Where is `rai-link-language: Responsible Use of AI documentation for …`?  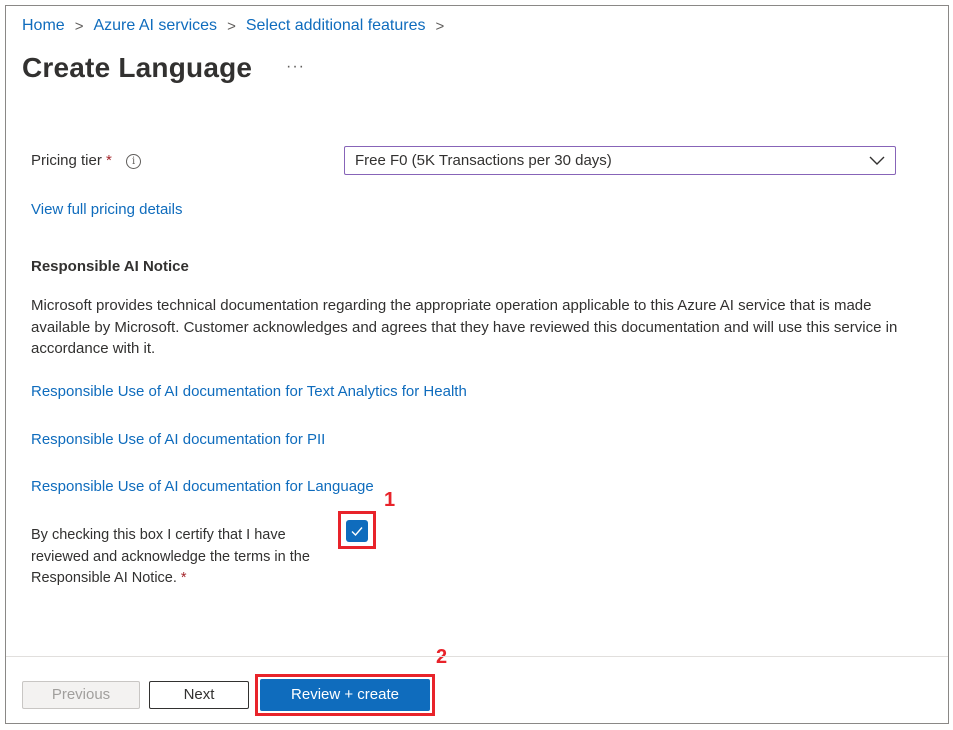 rai-link-language: Responsible Use of AI documentation for … is located at coordinates (202, 486).